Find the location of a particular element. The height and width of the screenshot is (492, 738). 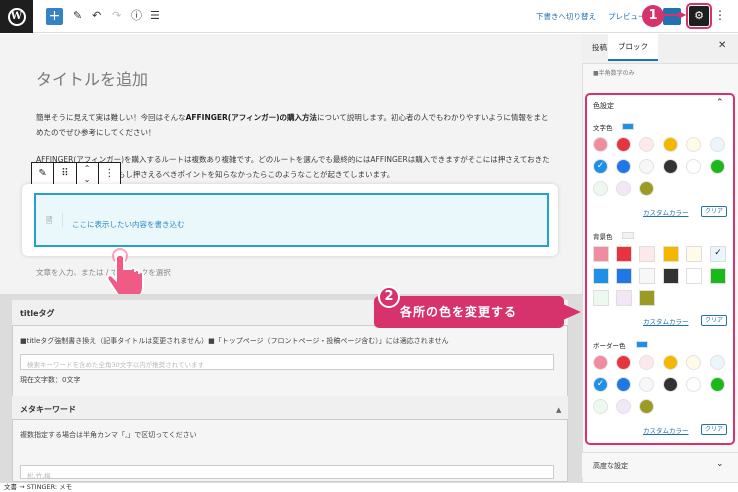

block-options-icon: ⋮ is located at coordinates (109, 174).